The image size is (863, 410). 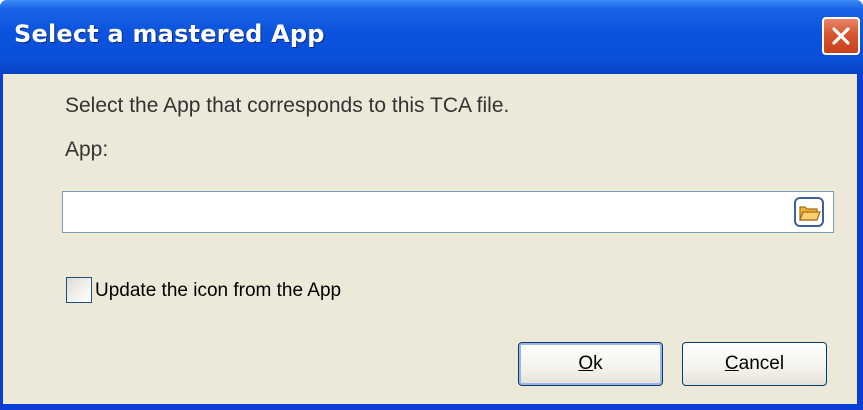 I want to click on folder-open-icon, so click(x=809, y=212).